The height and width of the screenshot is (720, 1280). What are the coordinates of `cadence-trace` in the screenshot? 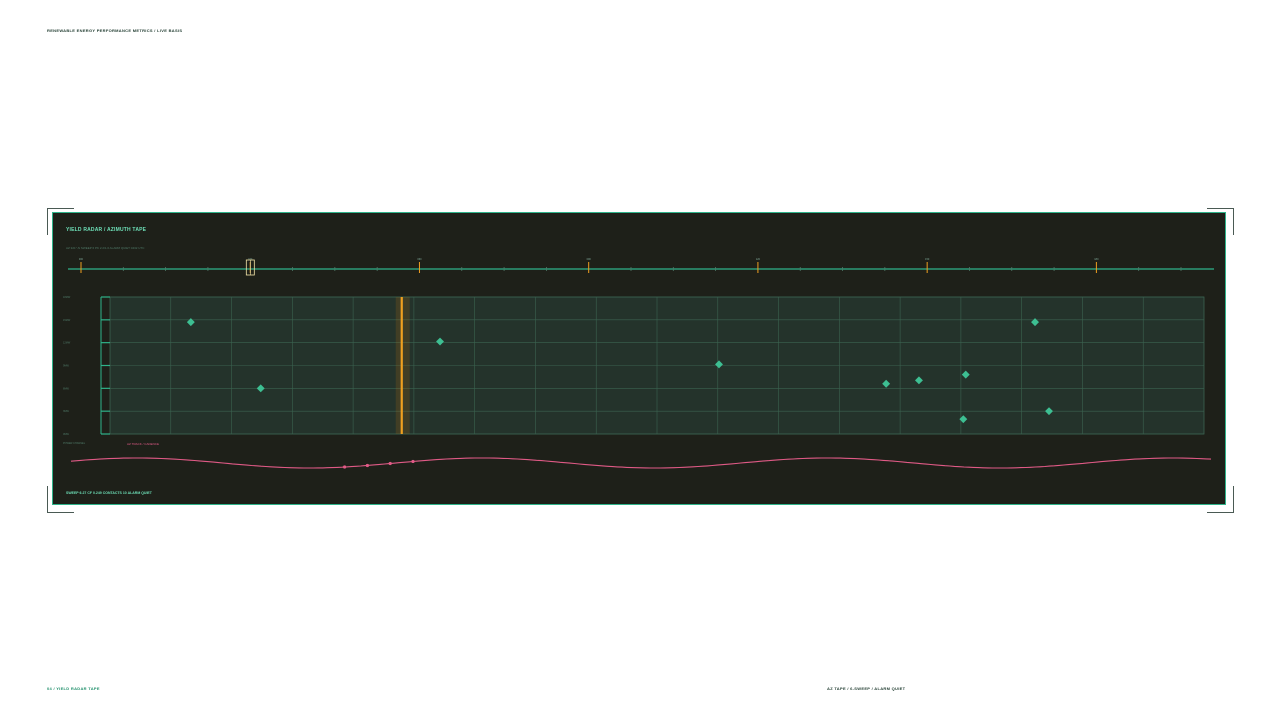 It's located at (641, 463).